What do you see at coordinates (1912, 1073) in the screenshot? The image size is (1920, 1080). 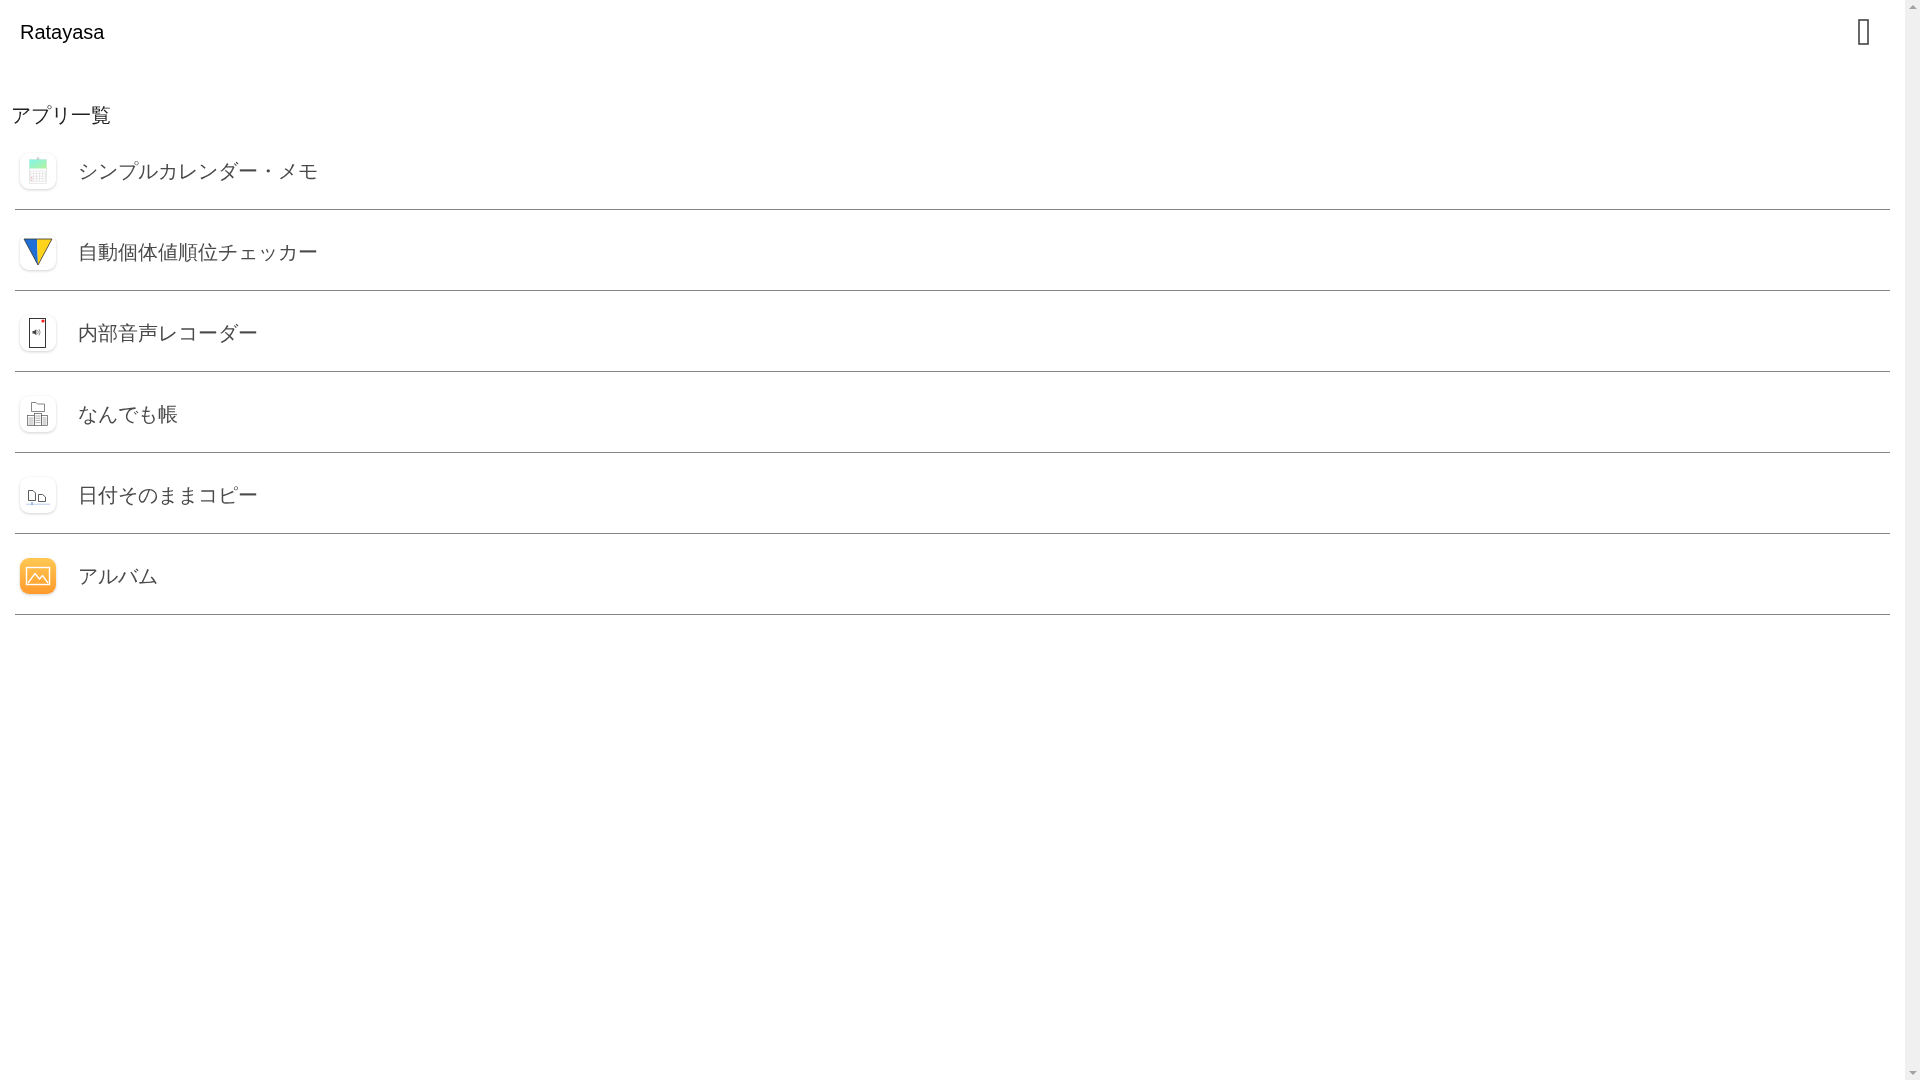 I see `down-arrow-icon` at bounding box center [1912, 1073].